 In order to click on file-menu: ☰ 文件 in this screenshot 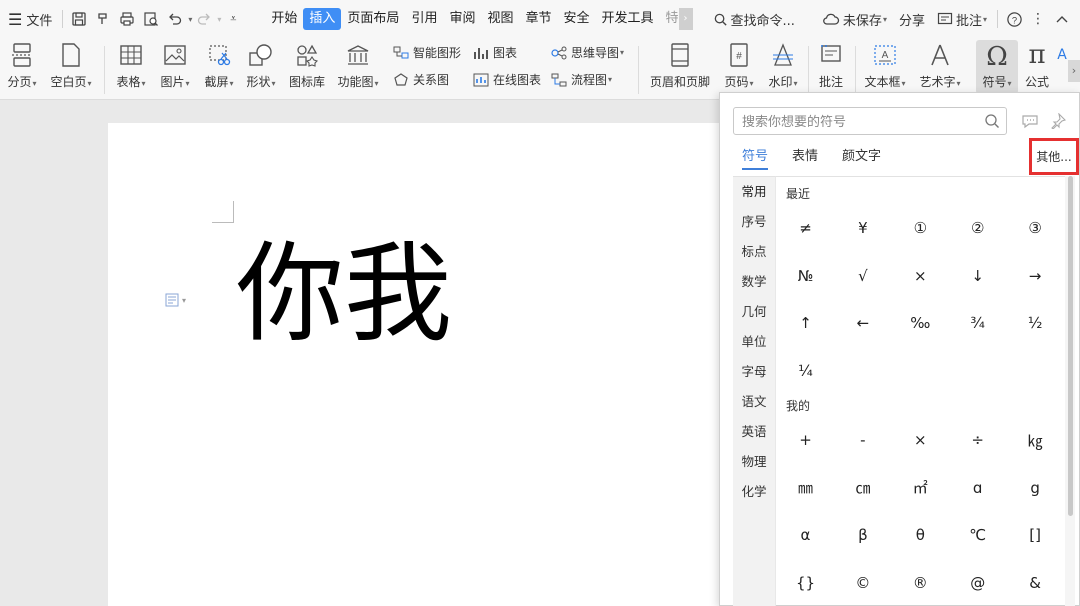, I will do `click(29, 19)`.